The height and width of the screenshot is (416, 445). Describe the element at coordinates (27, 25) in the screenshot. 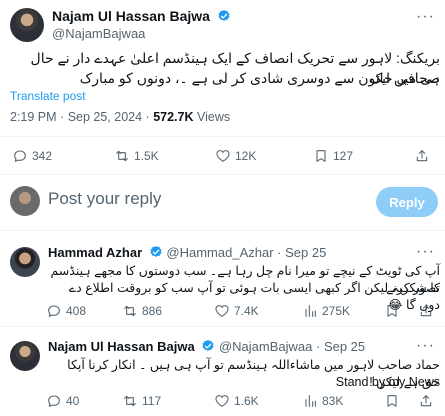

I see `author-avatar` at that location.